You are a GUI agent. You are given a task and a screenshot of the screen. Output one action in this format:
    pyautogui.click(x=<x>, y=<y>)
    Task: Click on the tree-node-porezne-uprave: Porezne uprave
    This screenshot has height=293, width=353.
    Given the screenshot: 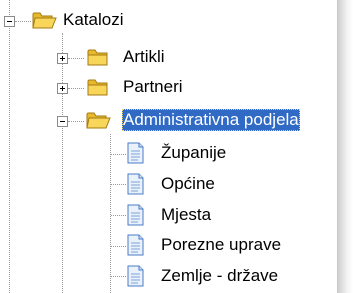 What is the action you would take?
    pyautogui.click(x=221, y=246)
    